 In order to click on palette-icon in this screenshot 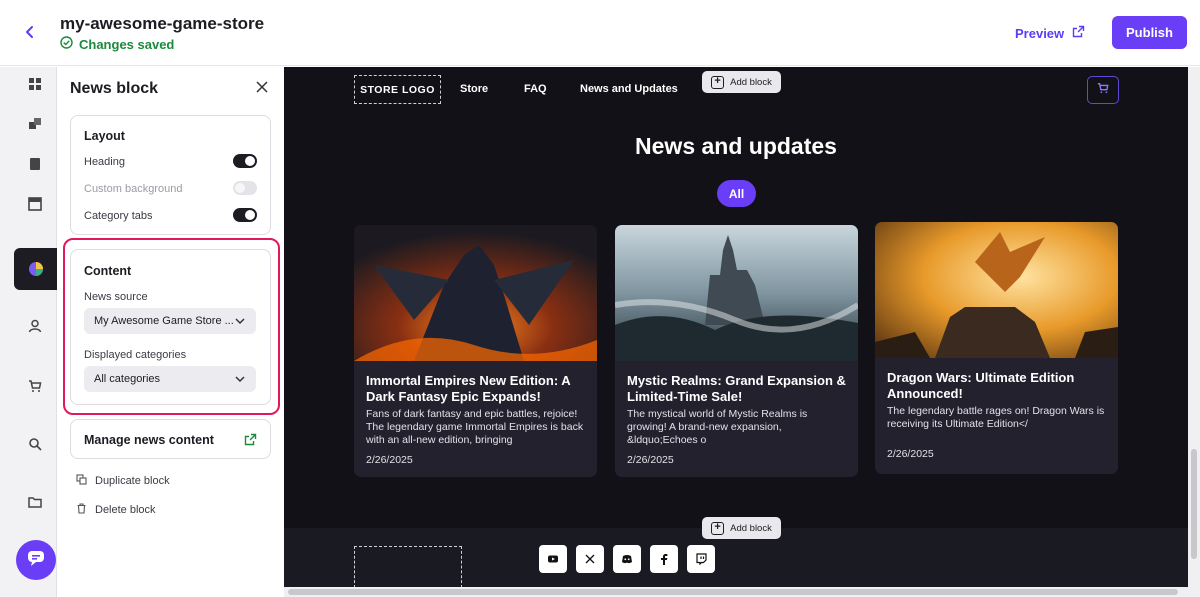, I will do `click(36, 271)`.